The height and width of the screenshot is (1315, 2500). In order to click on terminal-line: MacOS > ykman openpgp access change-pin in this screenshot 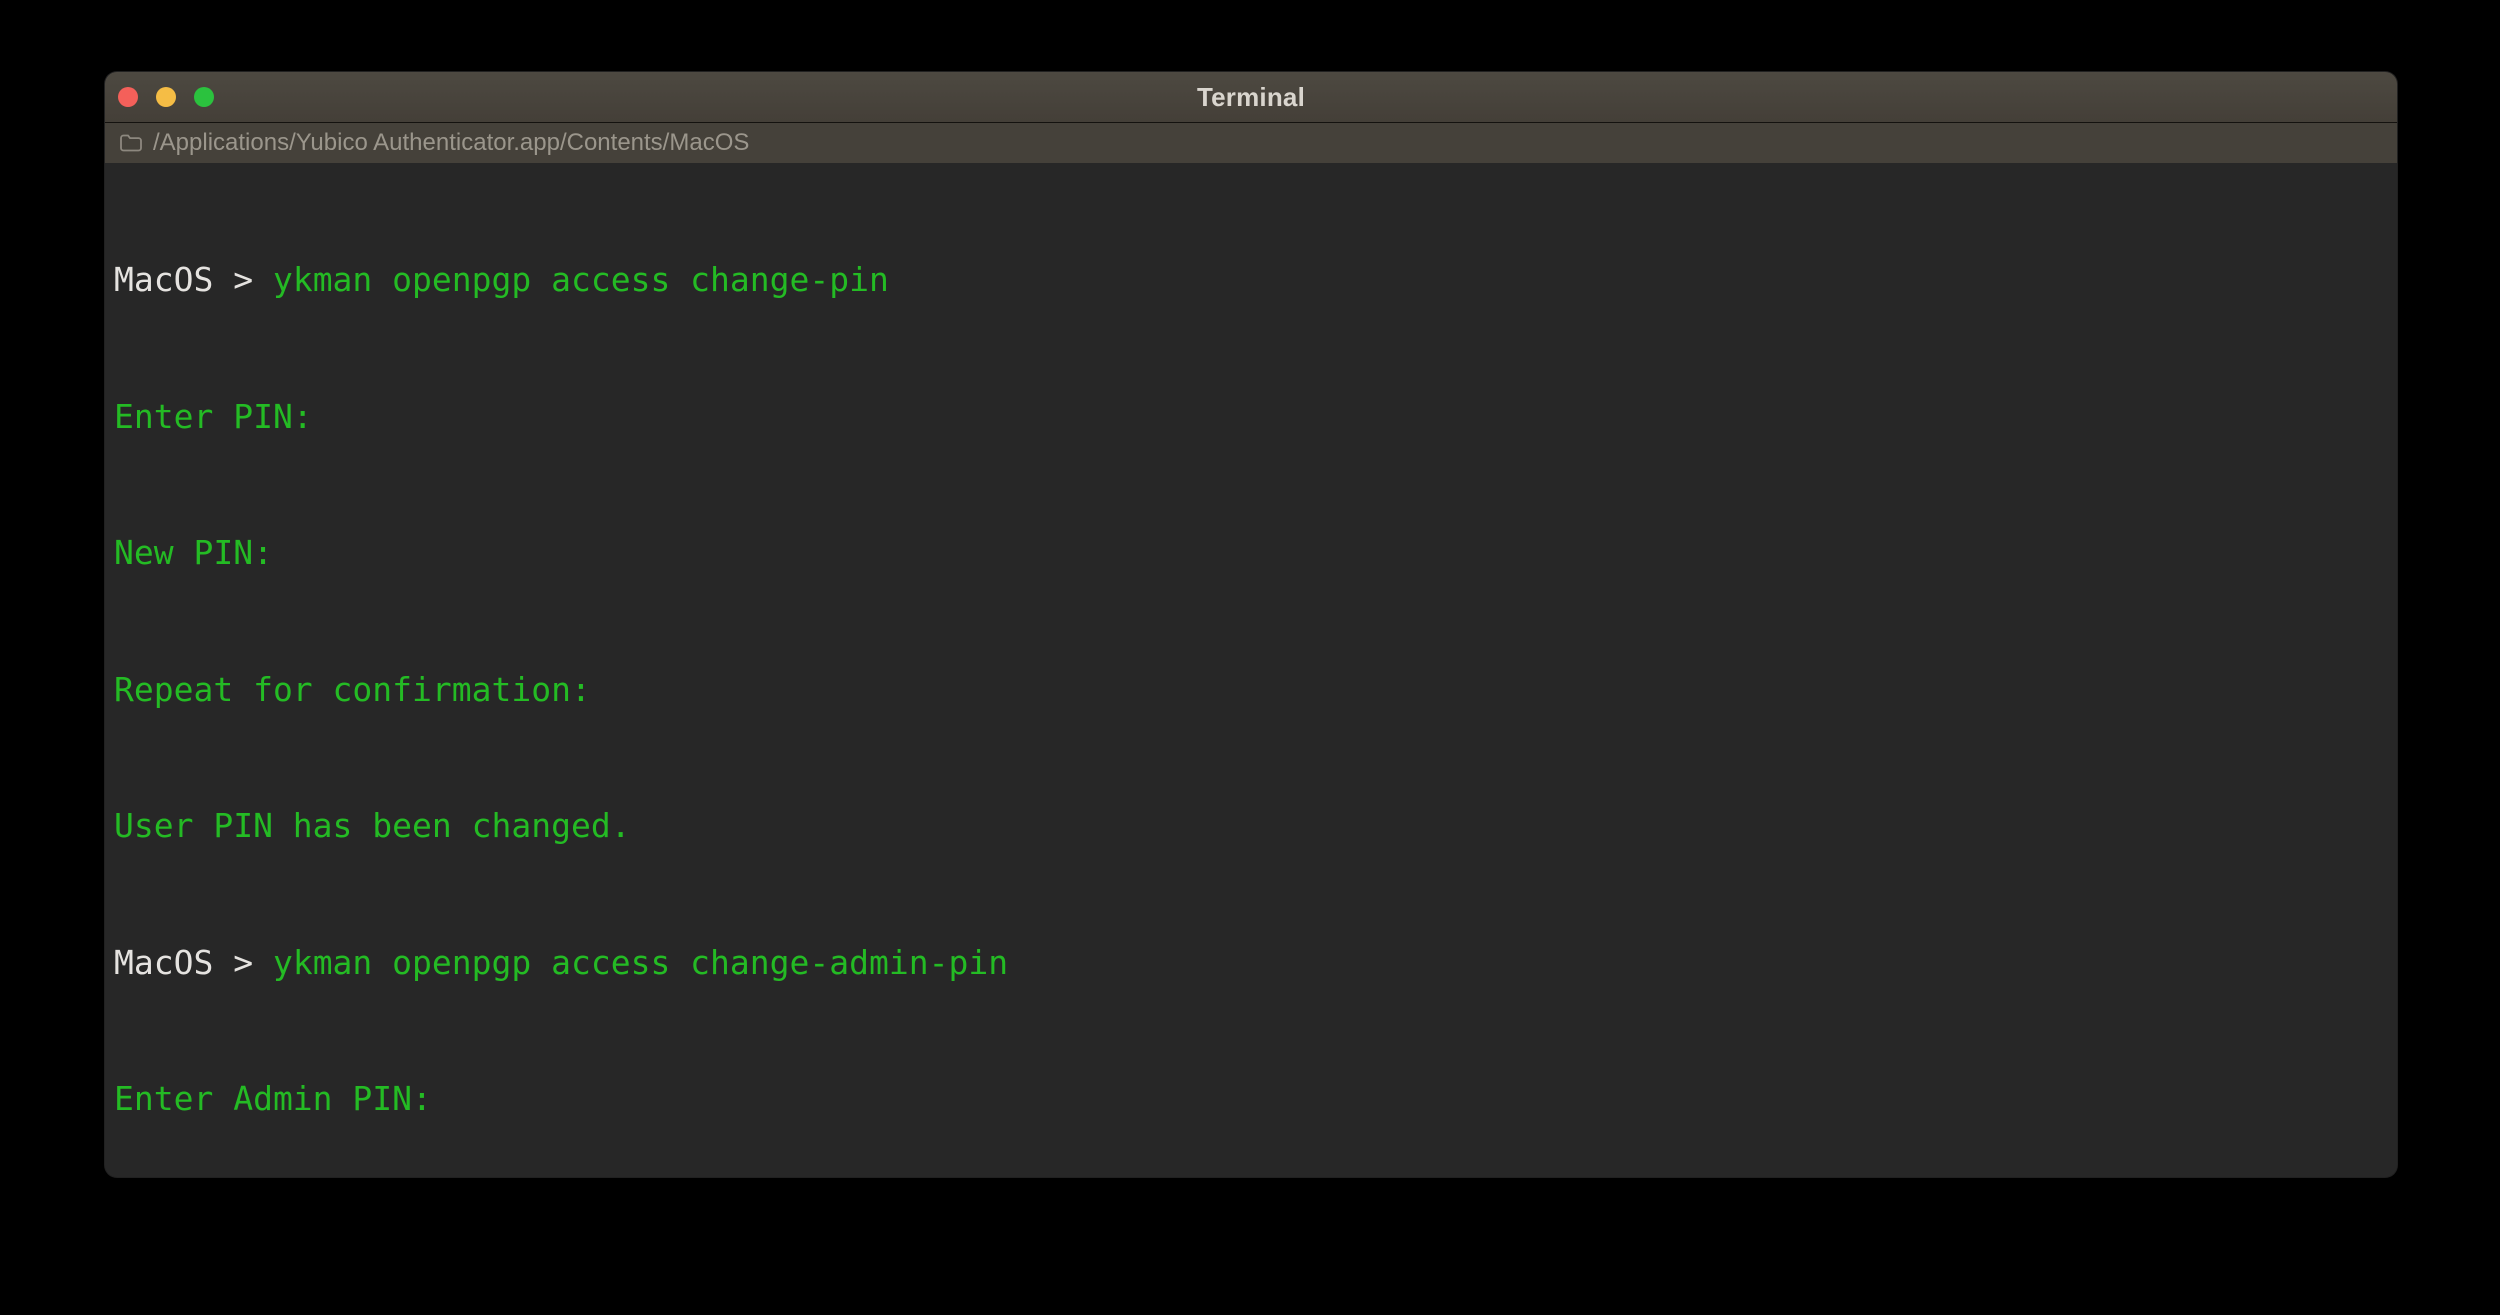, I will do `click(1249, 280)`.